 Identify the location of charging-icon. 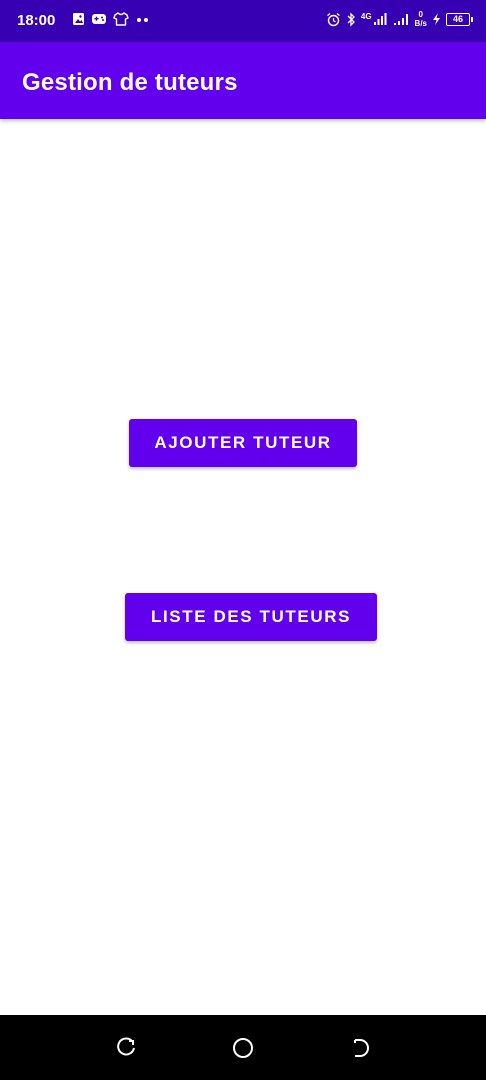
(436, 19).